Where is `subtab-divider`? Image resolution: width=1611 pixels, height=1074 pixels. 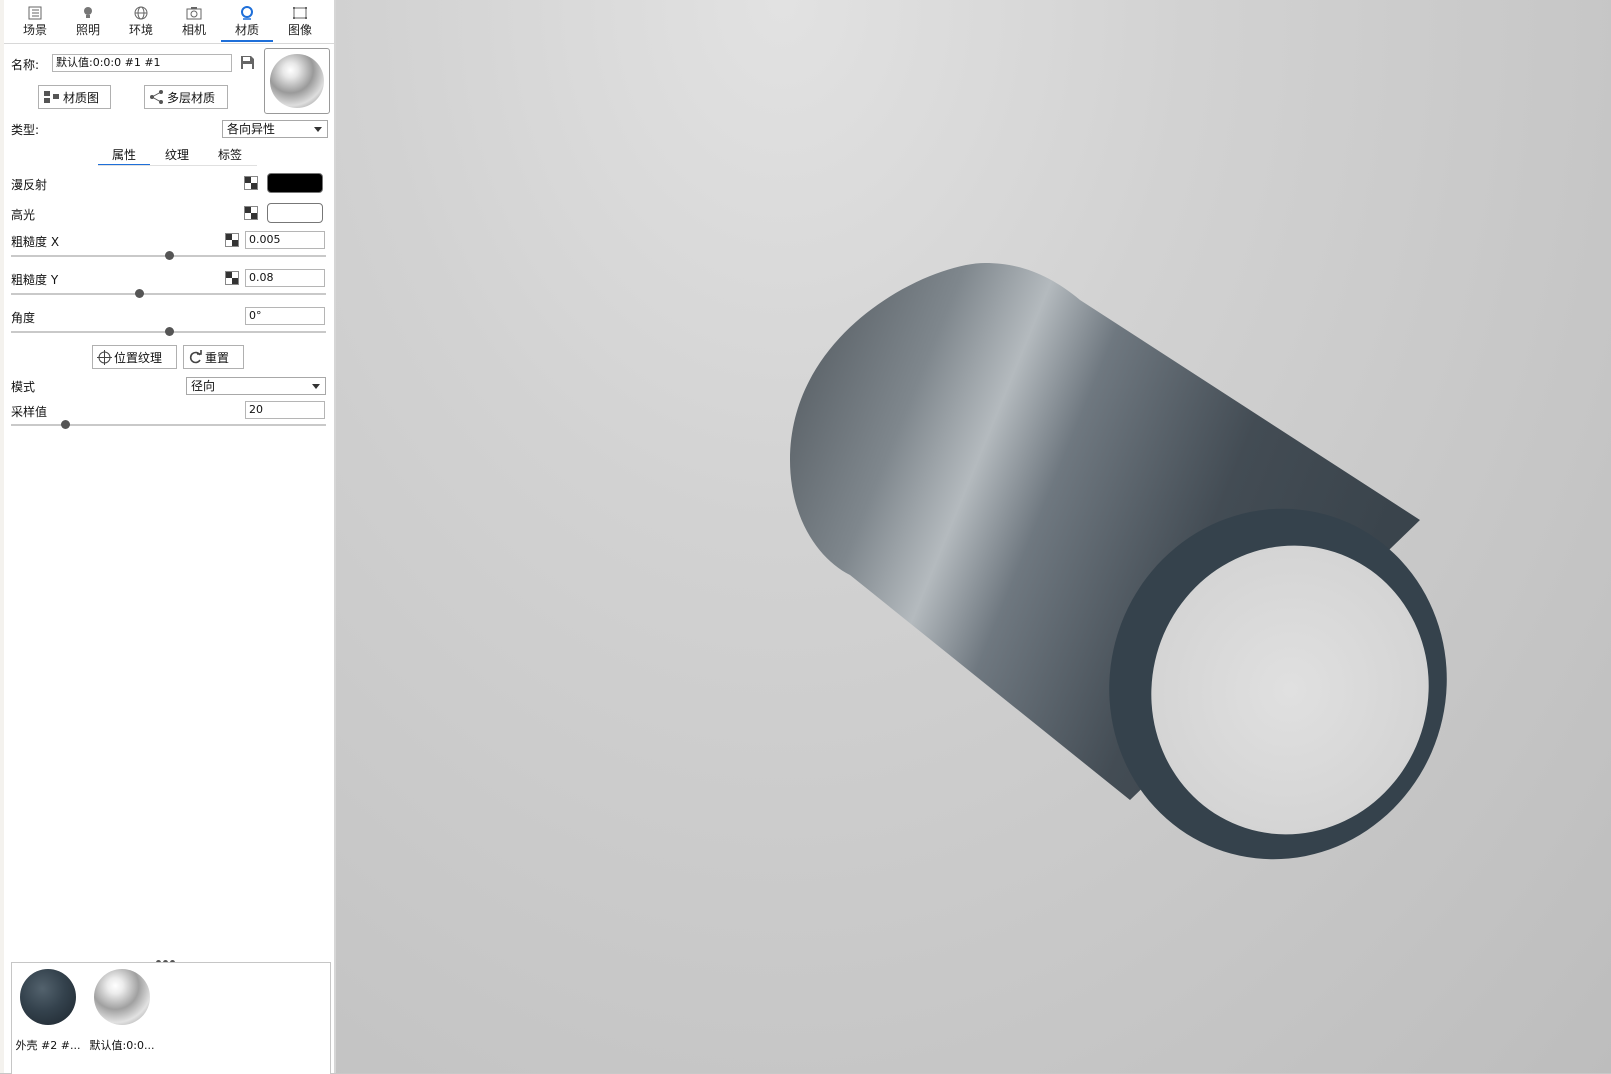 subtab-divider is located at coordinates (177, 165).